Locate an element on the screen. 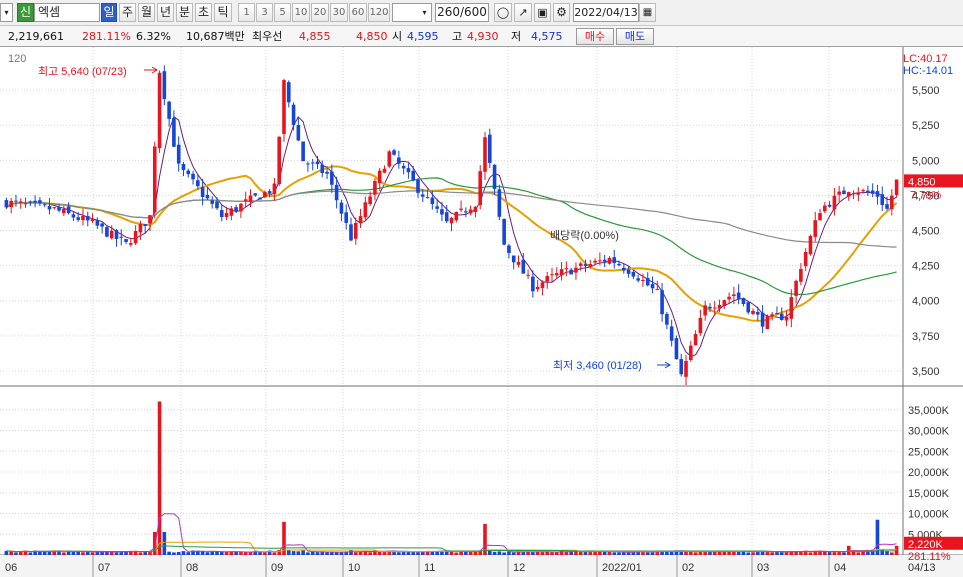 This screenshot has width=963, height=577. interval-10: 10 is located at coordinates (301, 12).